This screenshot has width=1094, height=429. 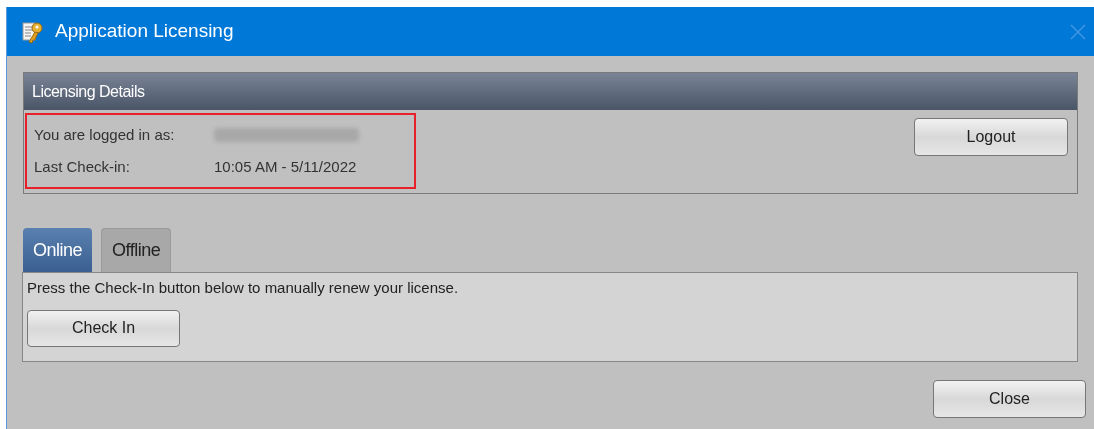 What do you see at coordinates (58, 250) in the screenshot?
I see `tab: Online` at bounding box center [58, 250].